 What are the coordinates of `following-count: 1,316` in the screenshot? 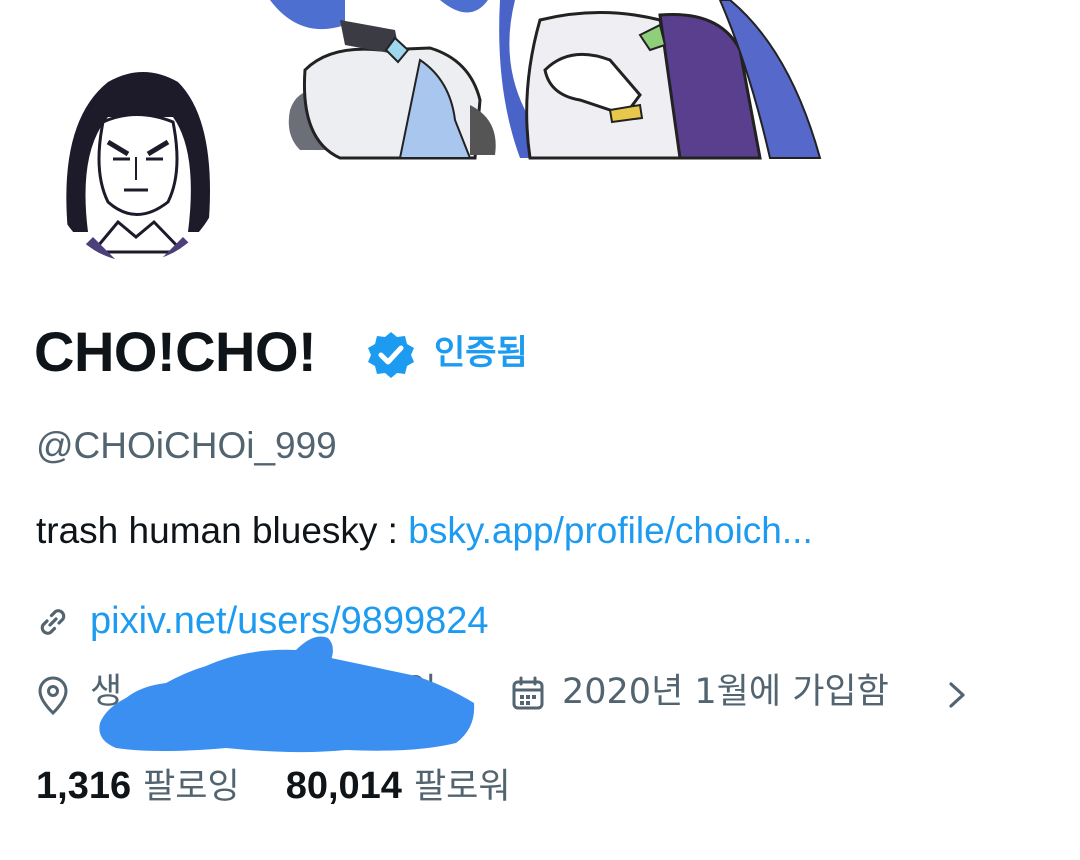 It's located at (84, 786).